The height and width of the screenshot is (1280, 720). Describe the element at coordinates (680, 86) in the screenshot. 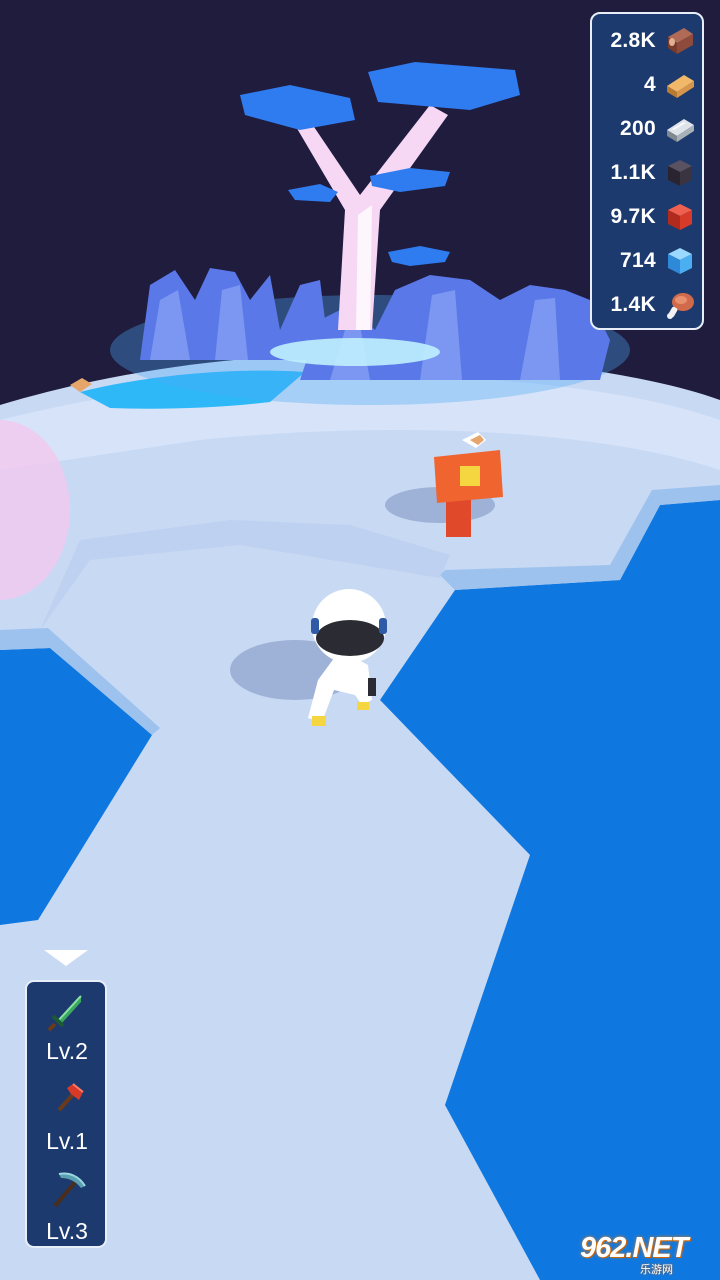

I see `plank-icon` at that location.